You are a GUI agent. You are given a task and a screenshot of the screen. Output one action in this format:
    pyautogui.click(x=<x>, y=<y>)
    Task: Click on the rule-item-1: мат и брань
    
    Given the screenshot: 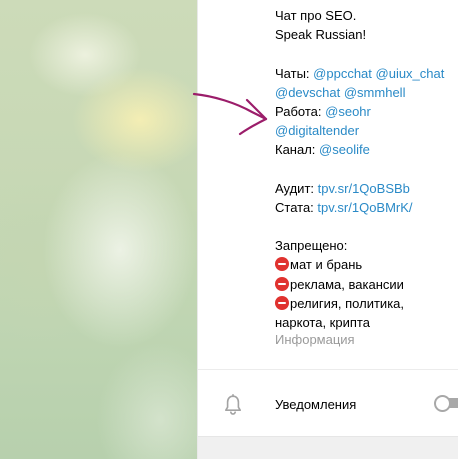 What is the action you would take?
    pyautogui.click(x=366, y=264)
    